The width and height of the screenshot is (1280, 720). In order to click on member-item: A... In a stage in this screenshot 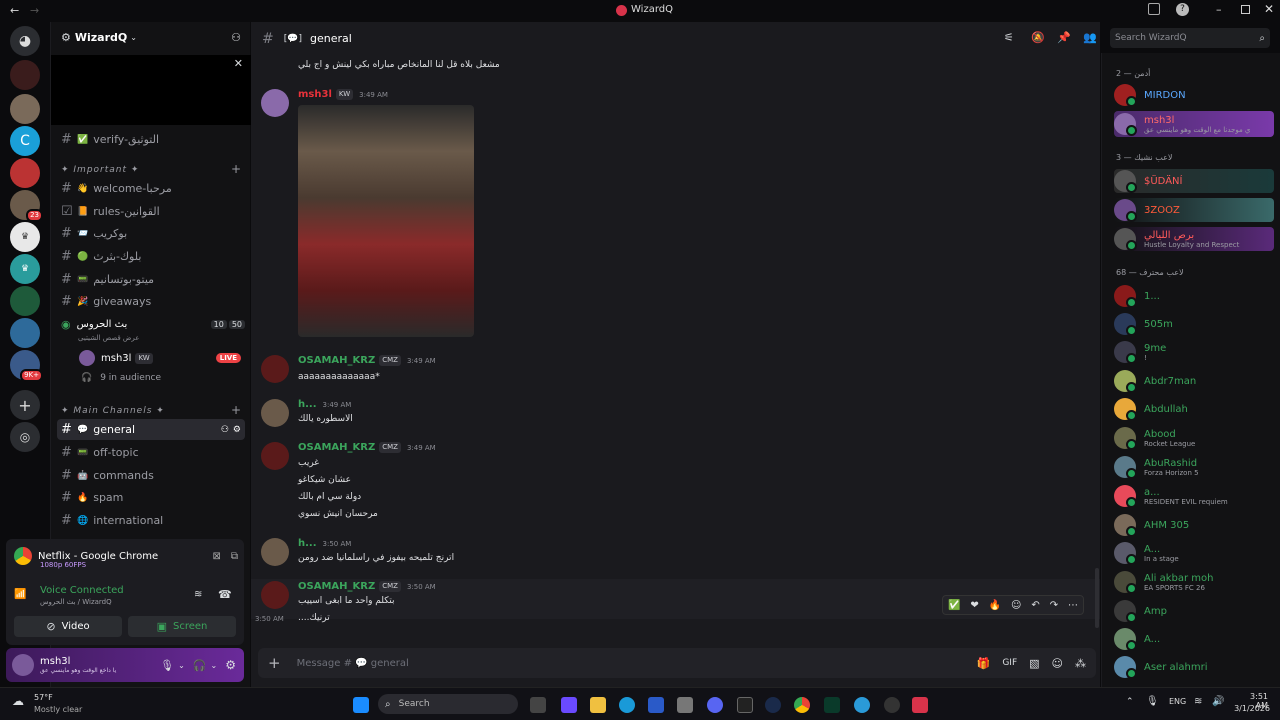, I will do `click(1194, 553)`.